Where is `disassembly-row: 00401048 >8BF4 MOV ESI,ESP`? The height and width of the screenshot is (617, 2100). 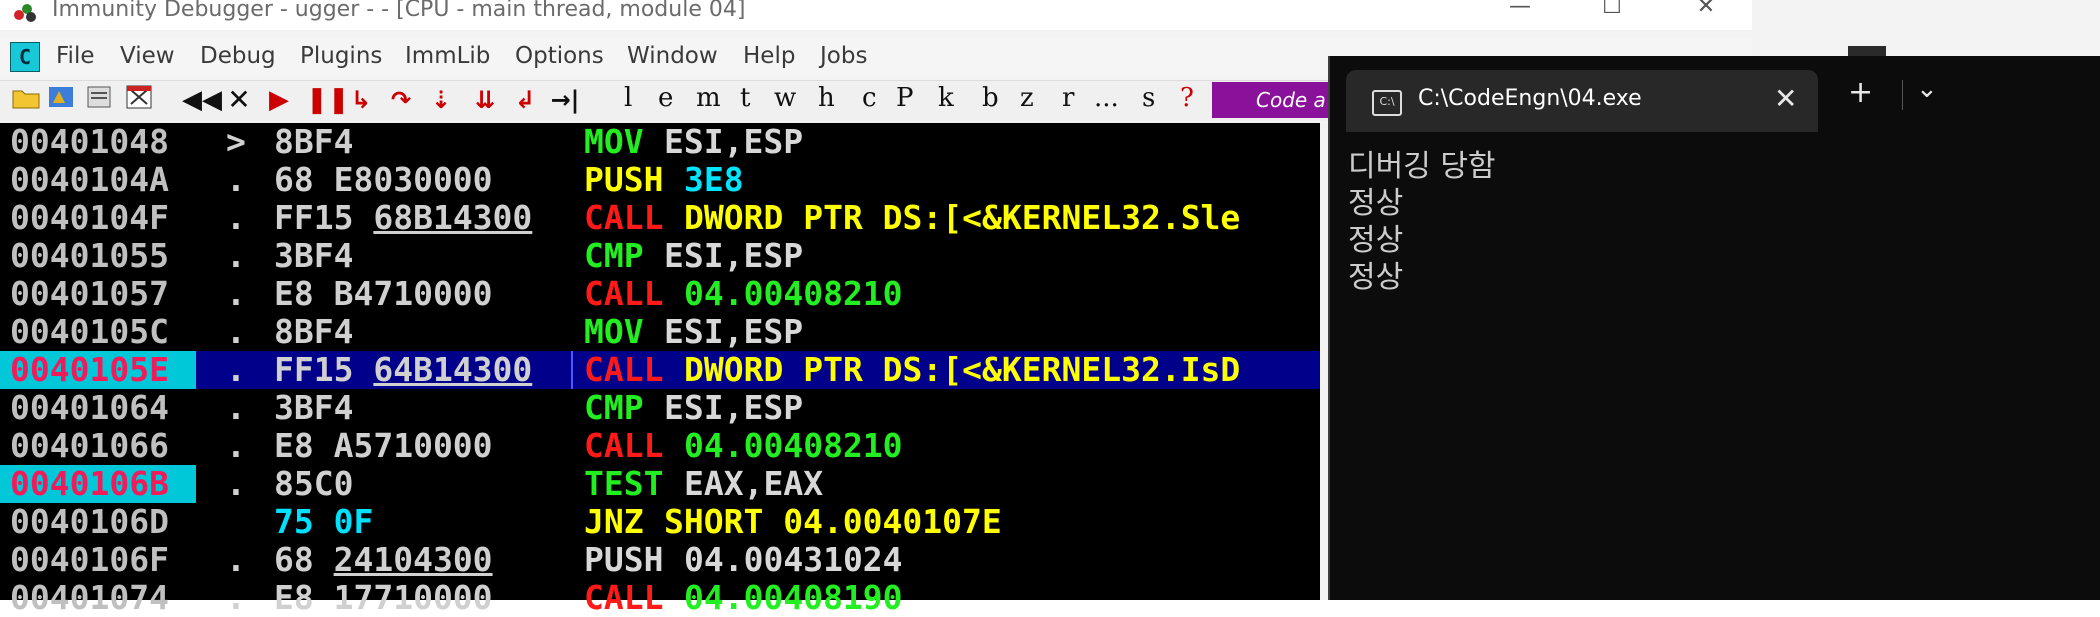 disassembly-row: 00401048 >8BF4 MOV ESI,ESP is located at coordinates (660, 142).